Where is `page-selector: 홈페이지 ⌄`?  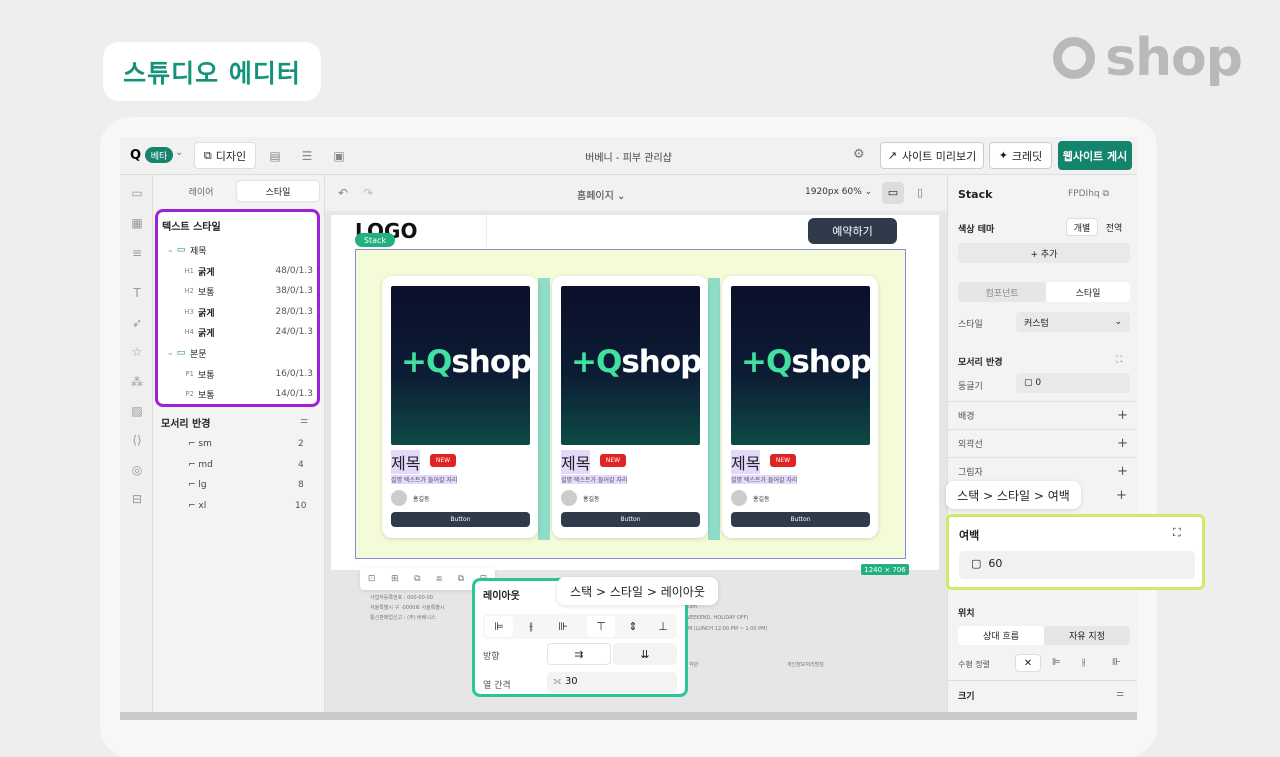
page-selector: 홈페이지 ⌄ is located at coordinates (601, 194).